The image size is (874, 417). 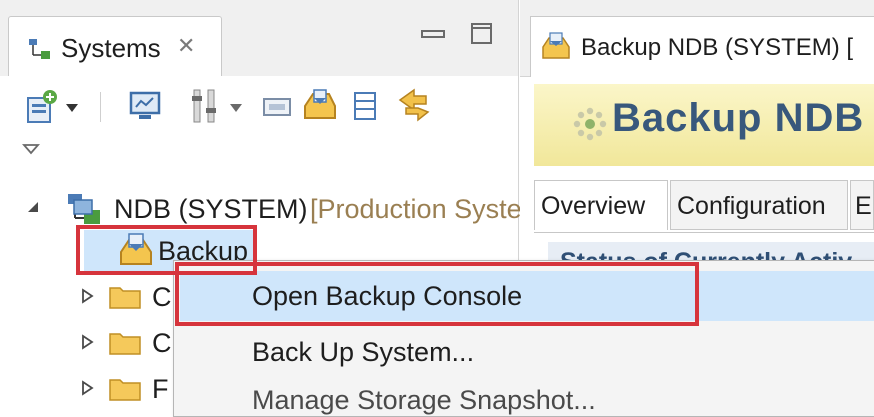 I want to click on editor-title: Backup NDB (, so click(x=743, y=118).